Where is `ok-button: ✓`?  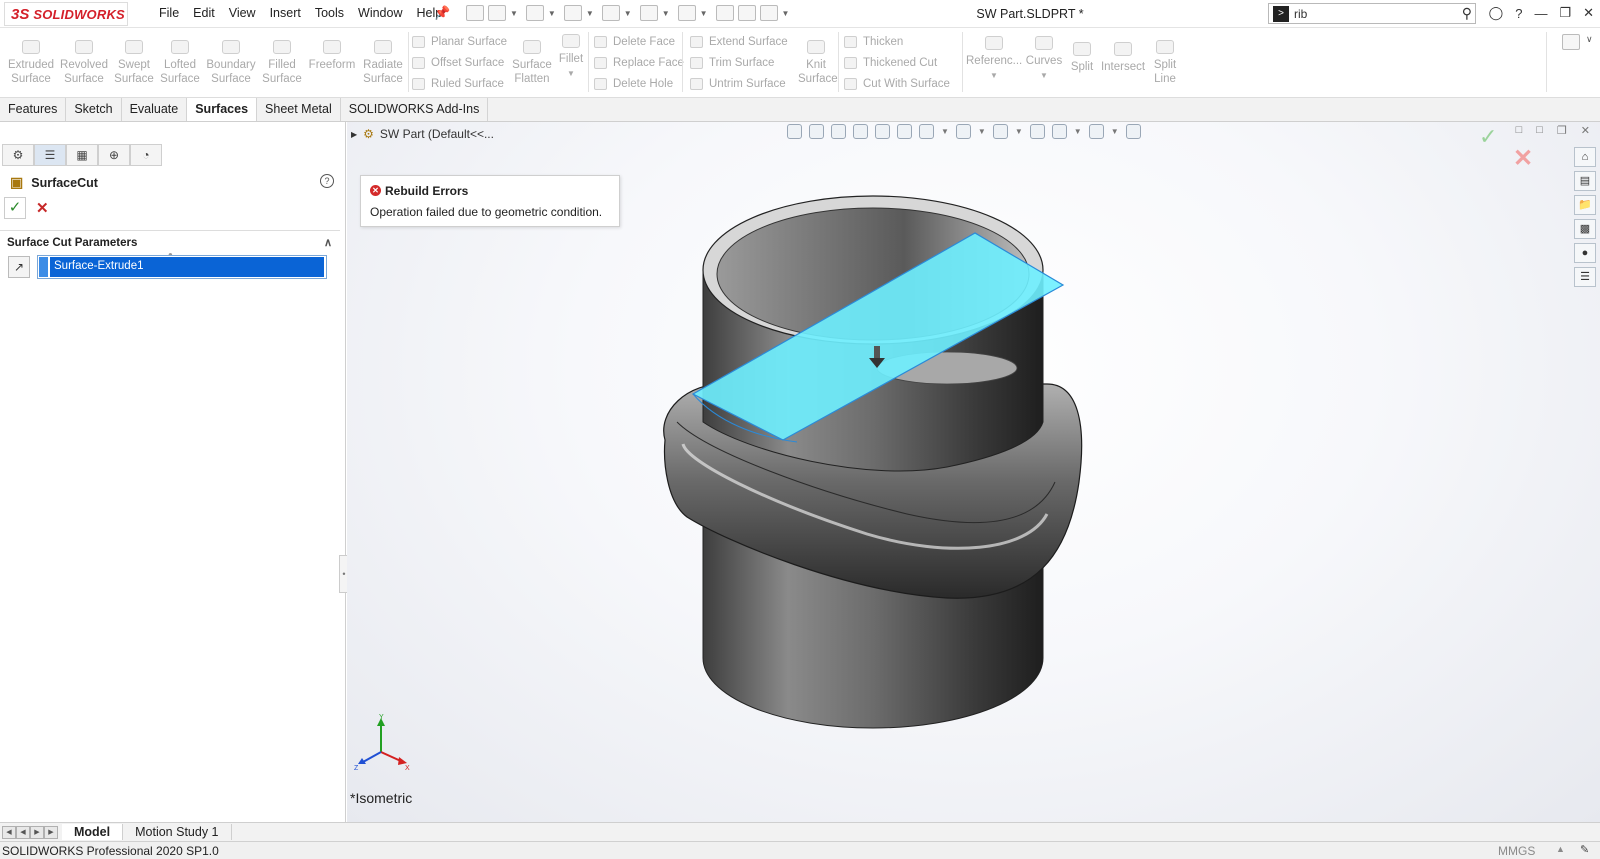 ok-button: ✓ is located at coordinates (15, 208).